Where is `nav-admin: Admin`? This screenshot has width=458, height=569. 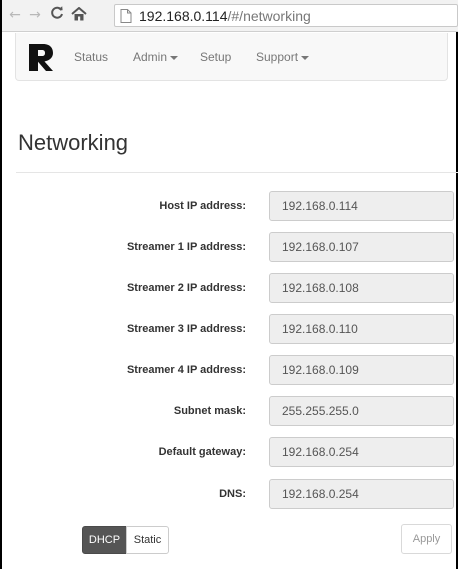 nav-admin: Admin is located at coordinates (156, 57).